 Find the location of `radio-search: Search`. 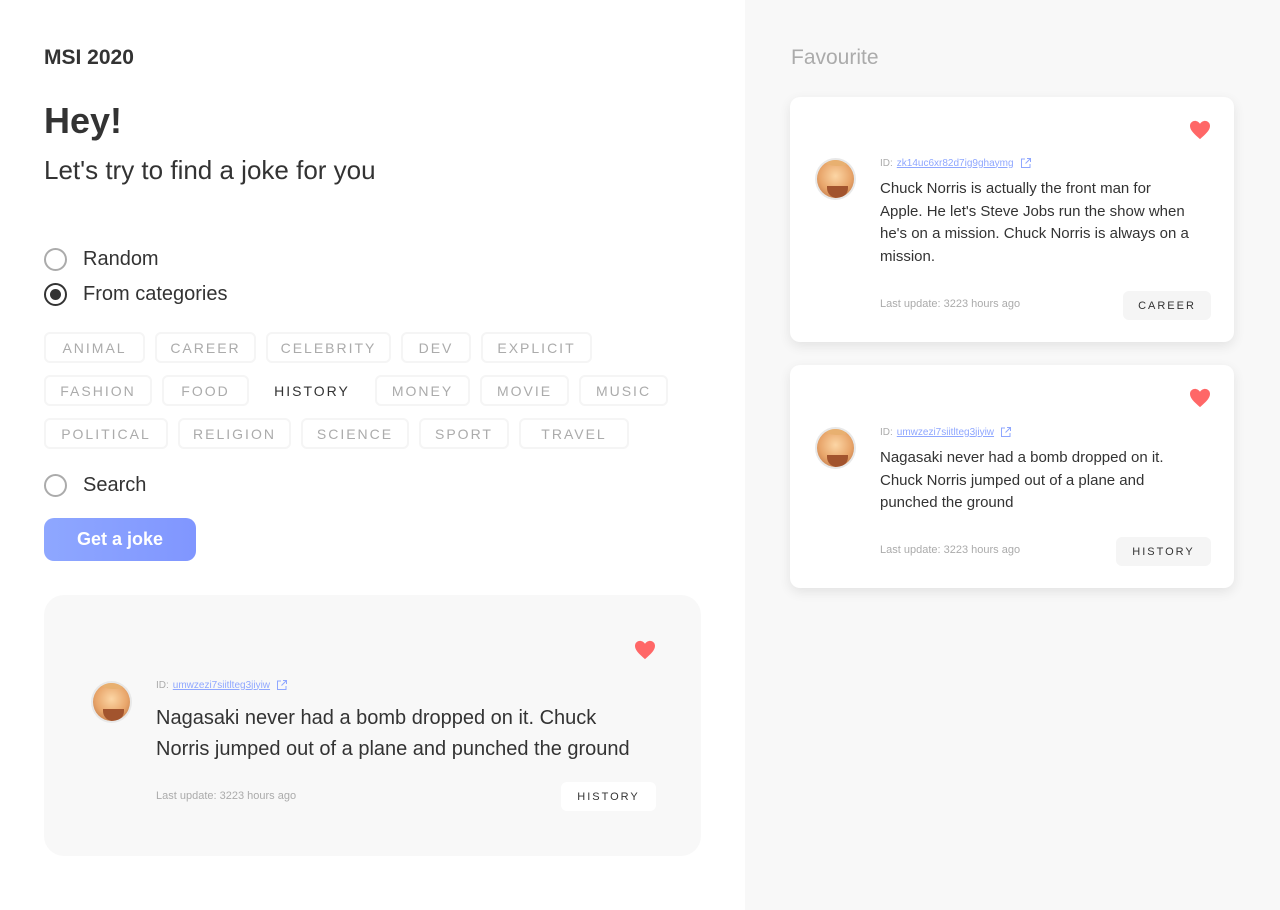

radio-search: Search is located at coordinates (95, 485).